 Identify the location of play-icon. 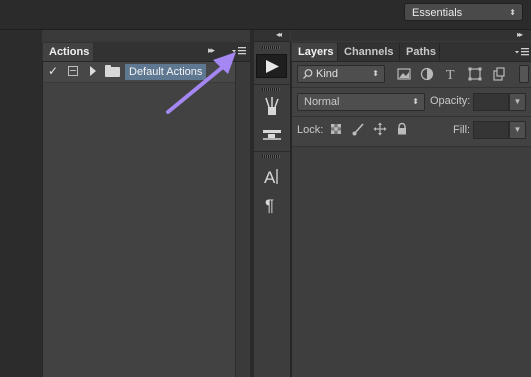
(272, 66).